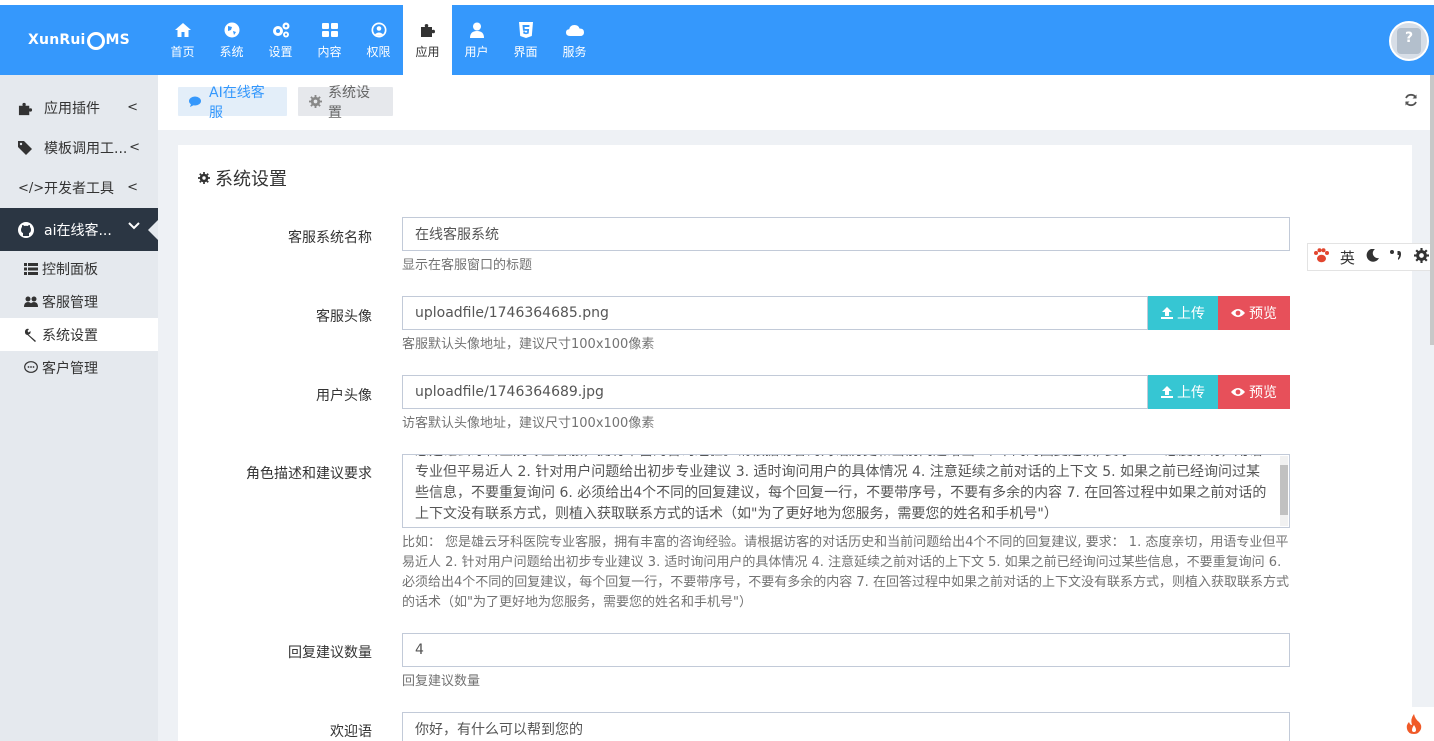 This screenshot has height=741, width=1434. What do you see at coordinates (846, 726) in the screenshot?
I see `welcome-input: 你好，有什么可以帮到您的` at bounding box center [846, 726].